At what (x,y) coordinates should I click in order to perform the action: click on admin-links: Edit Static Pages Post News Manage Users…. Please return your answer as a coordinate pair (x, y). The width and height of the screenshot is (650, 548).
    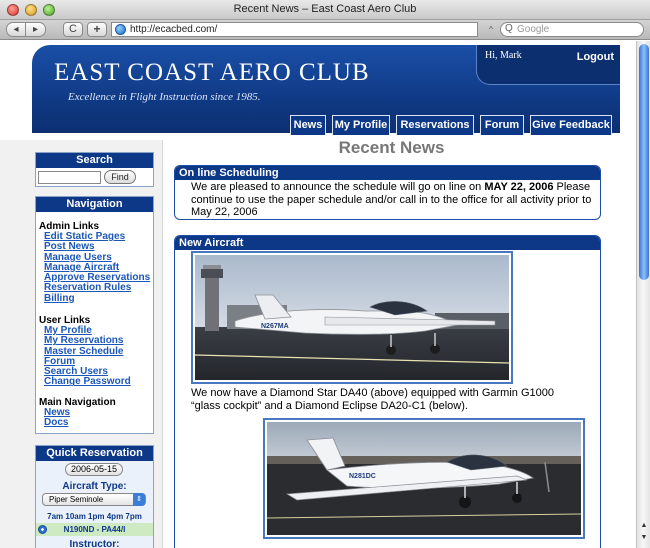
    Looking at the image, I should click on (97, 267).